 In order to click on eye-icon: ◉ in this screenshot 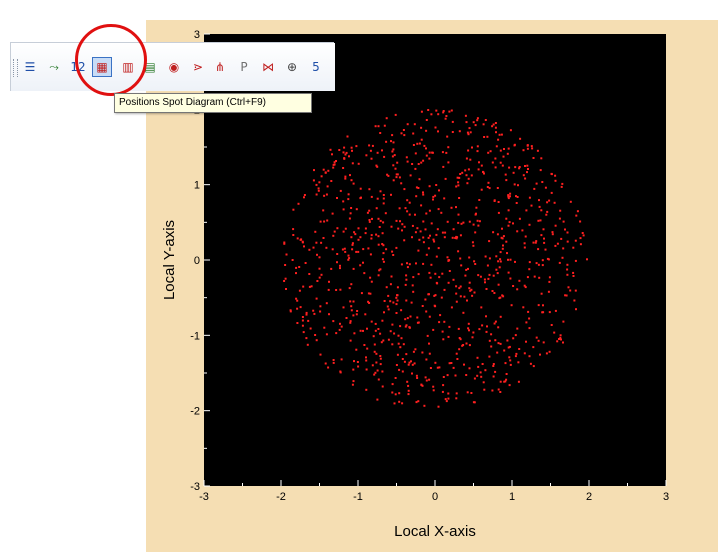, I will do `click(174, 67)`.